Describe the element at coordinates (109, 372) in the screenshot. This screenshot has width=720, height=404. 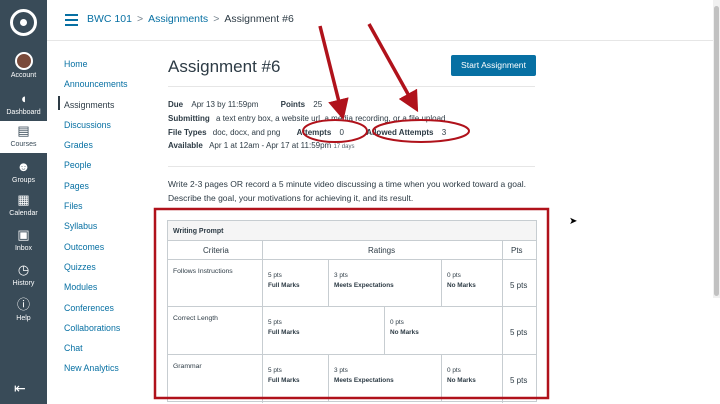
I see `course-nav-new-analytics: New Analytics` at that location.